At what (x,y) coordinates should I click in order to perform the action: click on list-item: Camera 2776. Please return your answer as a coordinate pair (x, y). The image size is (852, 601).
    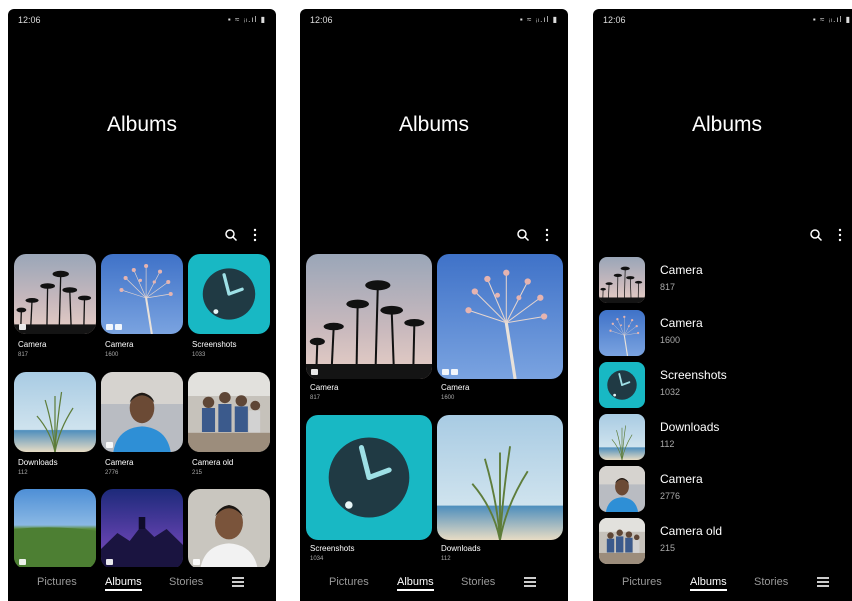
    Looking at the image, I should click on (724, 489).